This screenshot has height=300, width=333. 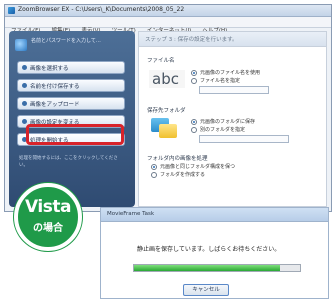 What do you see at coordinates (161, 61) in the screenshot?
I see `file-name-label: ファイル名` at bounding box center [161, 61].